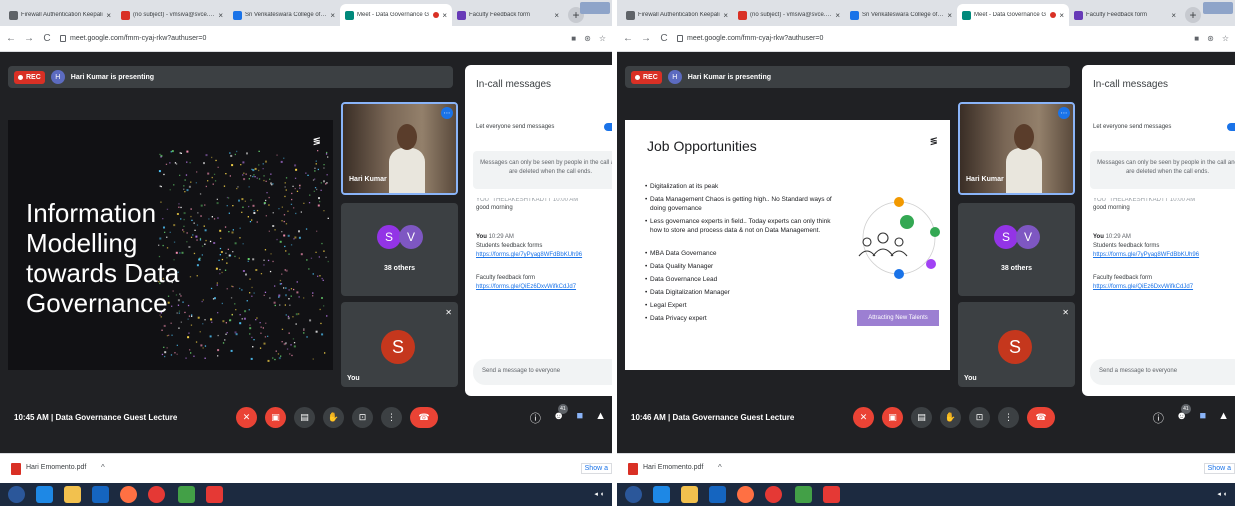 Image resolution: width=1235 pixels, height=506 pixels. Describe the element at coordinates (712, 417) in the screenshot. I see `meeting-details: 10:46 AM | Data Governance Guest Lecture` at that location.